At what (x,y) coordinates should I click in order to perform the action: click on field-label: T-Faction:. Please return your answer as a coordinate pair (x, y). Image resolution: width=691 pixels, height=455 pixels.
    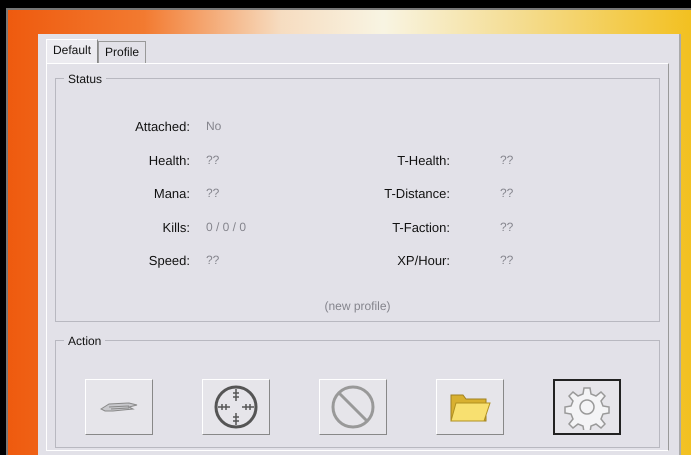
    Looking at the image, I should click on (421, 227).